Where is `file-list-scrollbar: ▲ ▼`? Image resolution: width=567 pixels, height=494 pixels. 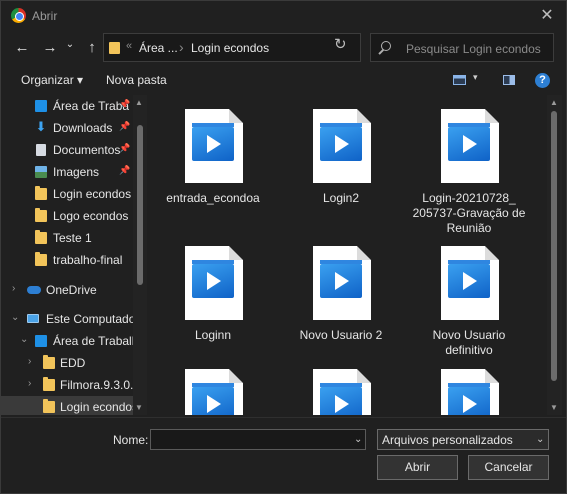 file-list-scrollbar: ▲ ▼ is located at coordinates (554, 255).